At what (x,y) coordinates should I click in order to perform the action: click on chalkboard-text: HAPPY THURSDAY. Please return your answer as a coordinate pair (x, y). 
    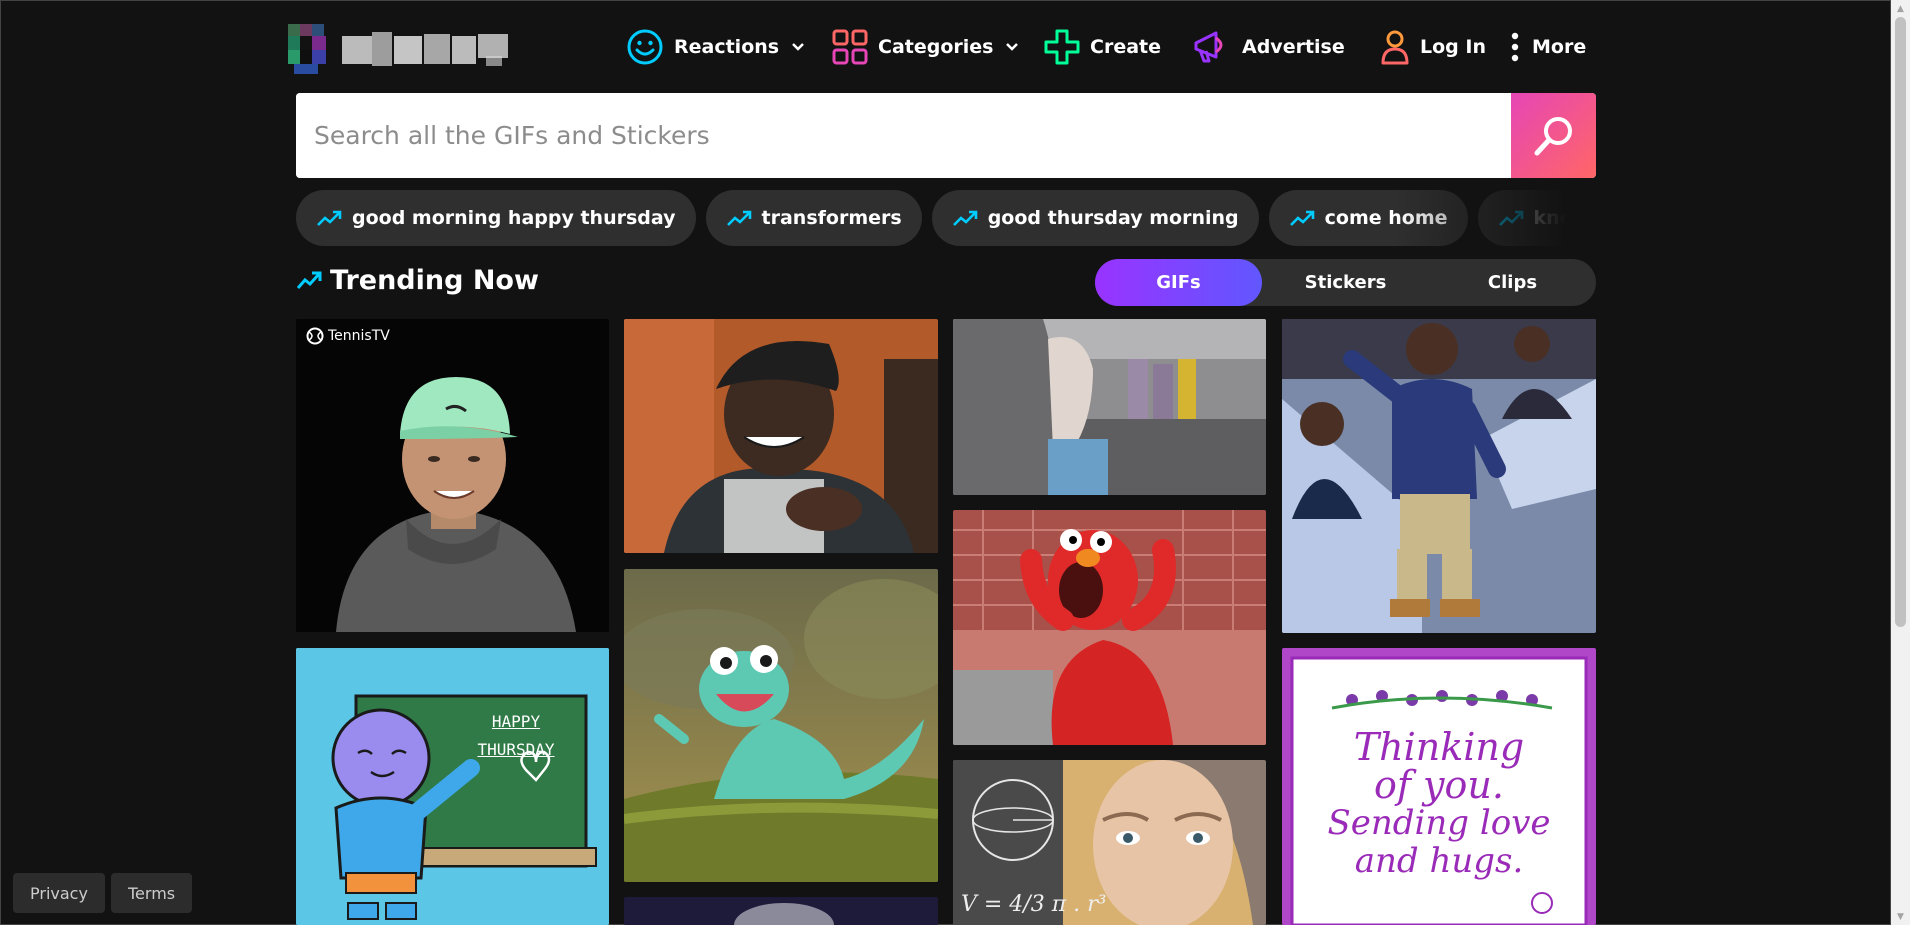
    Looking at the image, I should click on (516, 736).